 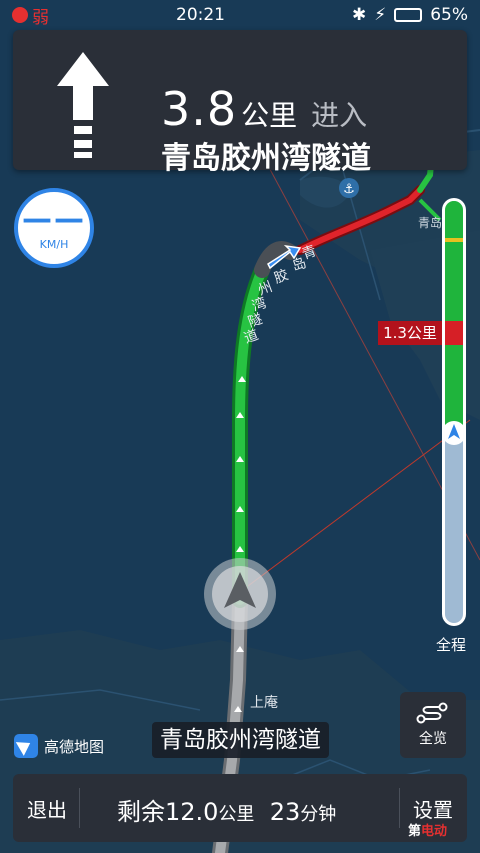 What do you see at coordinates (54, 219) in the screenshot?
I see `speed-value: ——` at bounding box center [54, 219].